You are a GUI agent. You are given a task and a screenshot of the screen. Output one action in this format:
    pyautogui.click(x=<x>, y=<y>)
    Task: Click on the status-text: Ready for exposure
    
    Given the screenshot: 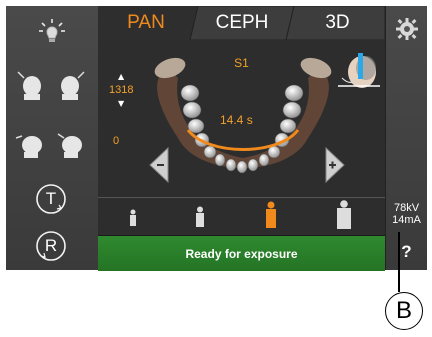 What is the action you would take?
    pyautogui.click(x=241, y=253)
    